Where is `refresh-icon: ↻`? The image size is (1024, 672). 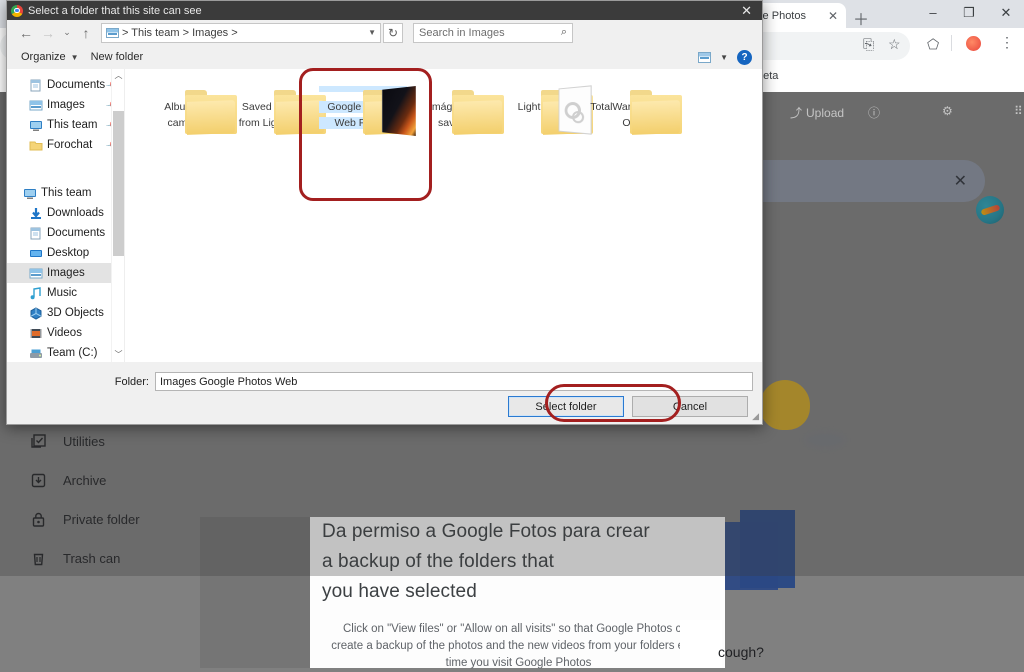 refresh-icon: ↻ is located at coordinates (393, 32).